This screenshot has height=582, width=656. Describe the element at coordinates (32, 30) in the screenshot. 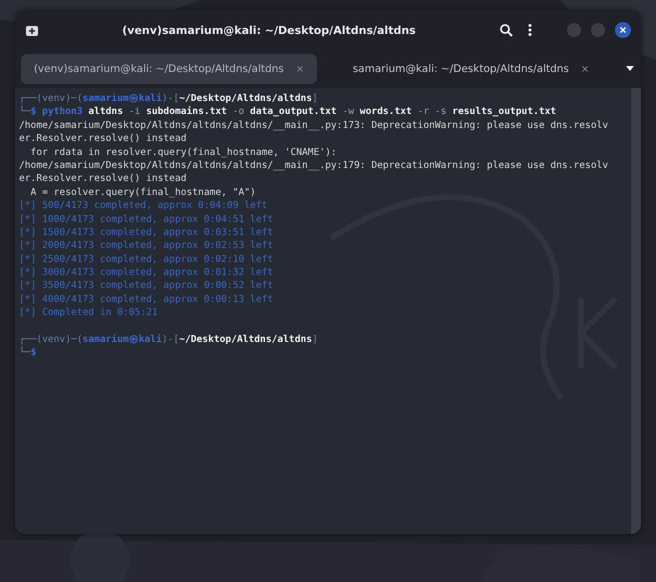

I see `new-tab-icon` at that location.